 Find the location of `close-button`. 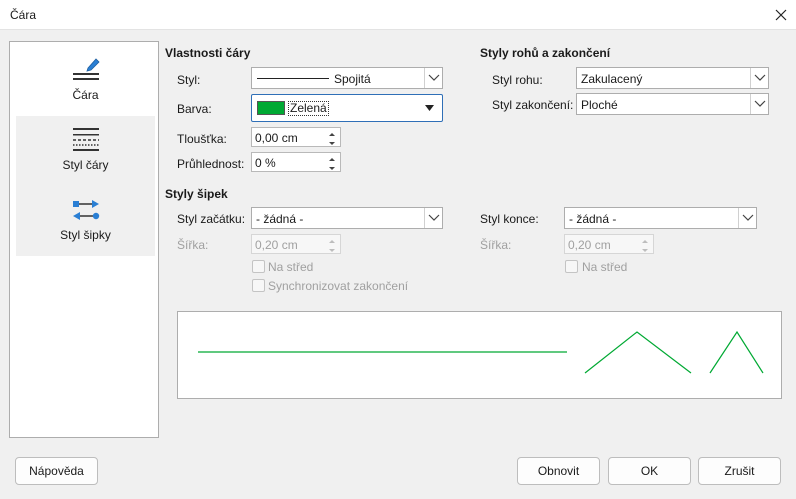

close-button is located at coordinates (781, 15).